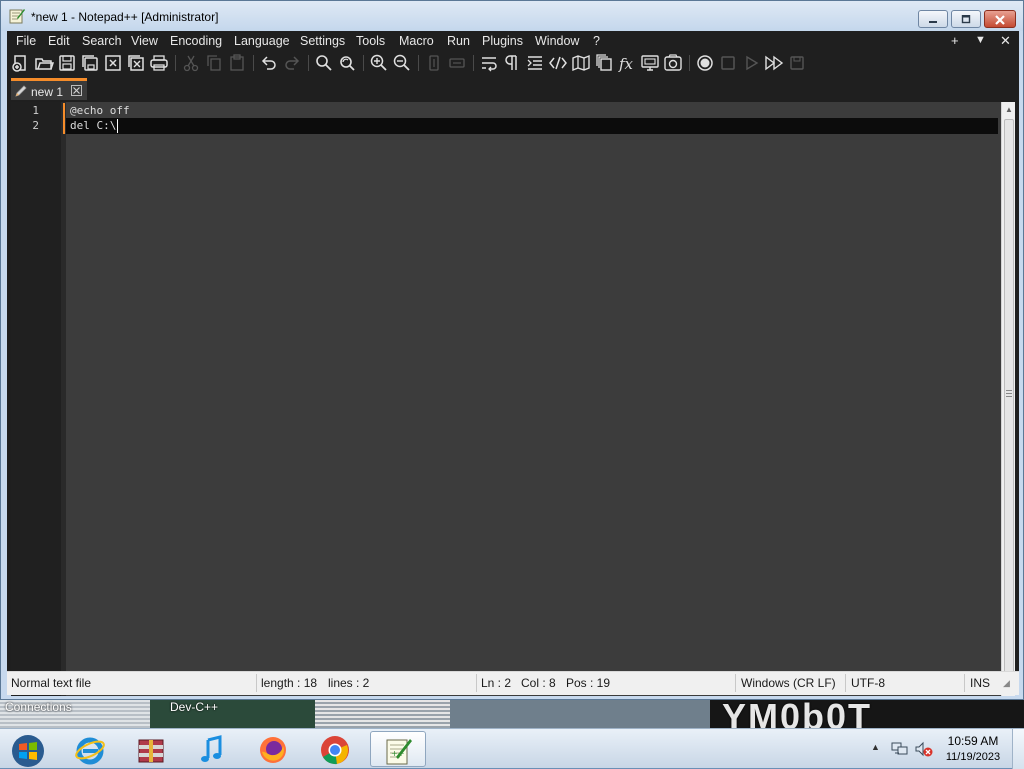 The image size is (1024, 769). I want to click on scrollbar-thumb, so click(1009, 399).